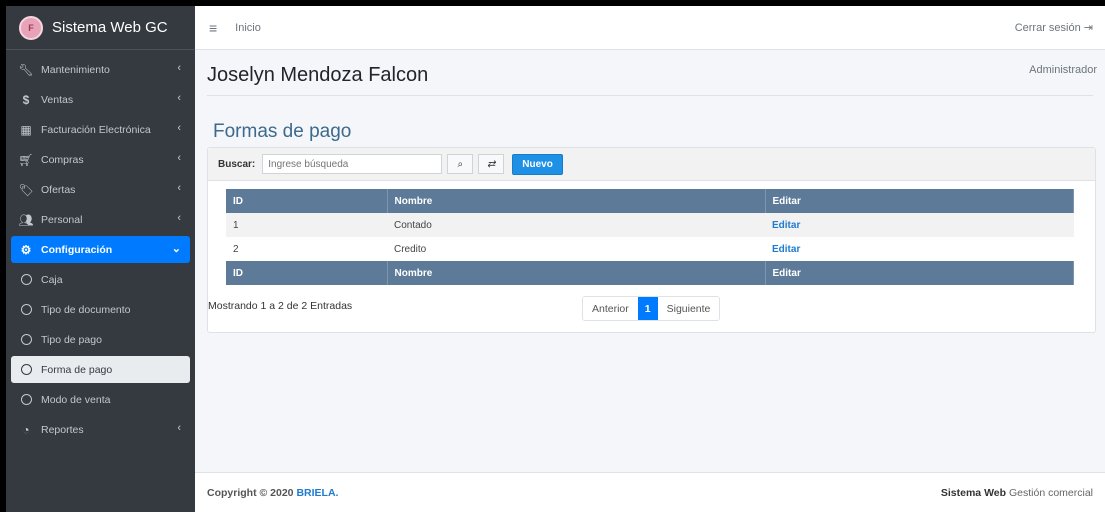  I want to click on column-footer-editar: Editar, so click(919, 273).